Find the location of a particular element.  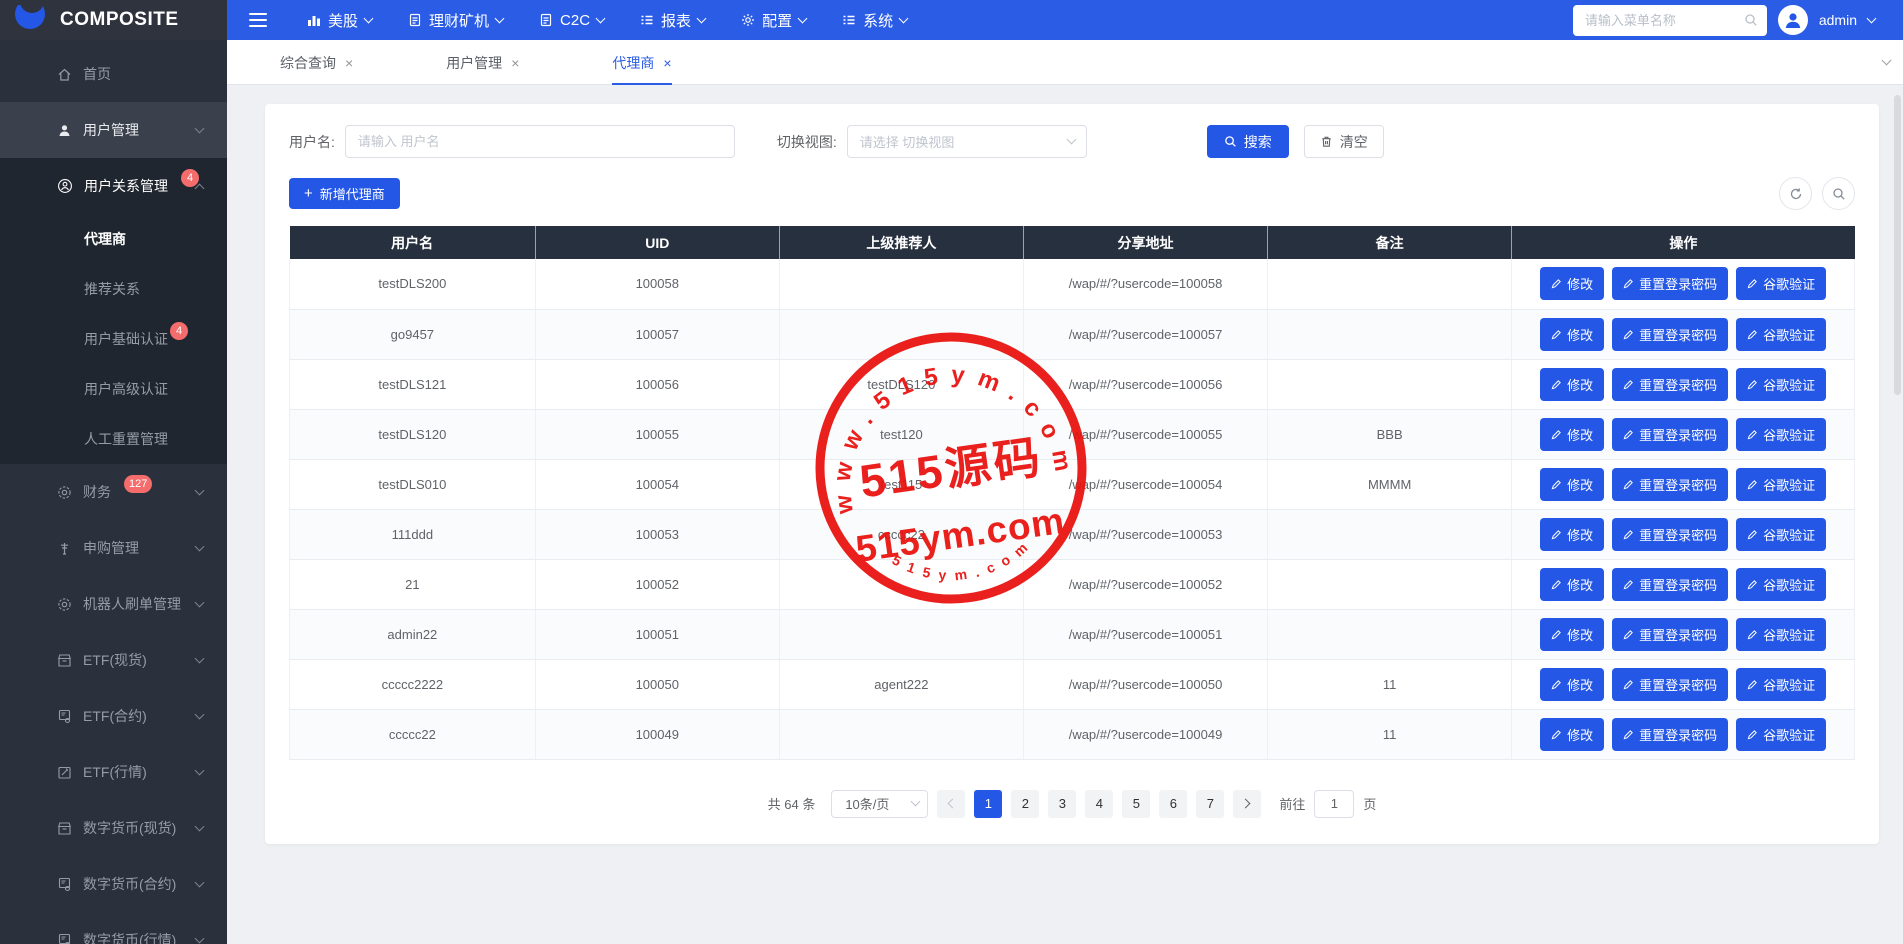

sidebar-item-etf-spot: ETF(现货) is located at coordinates (113, 660).